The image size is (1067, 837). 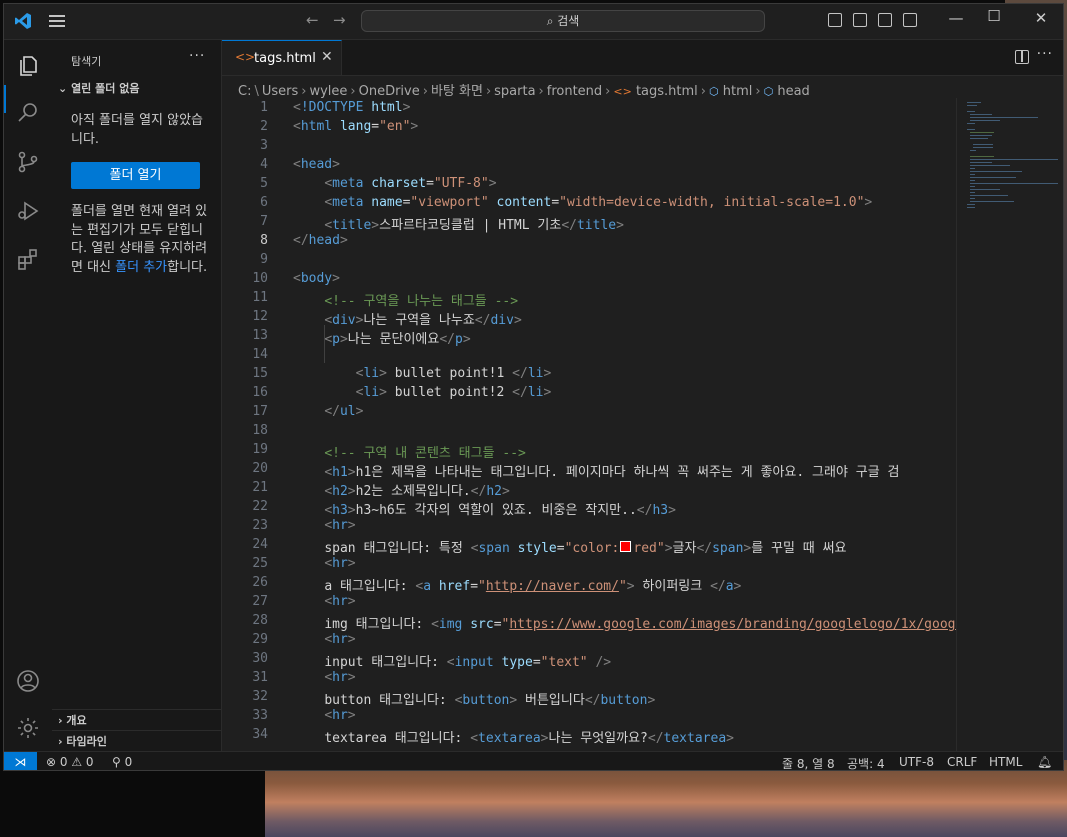 I want to click on line-number: 27, so click(x=260, y=601).